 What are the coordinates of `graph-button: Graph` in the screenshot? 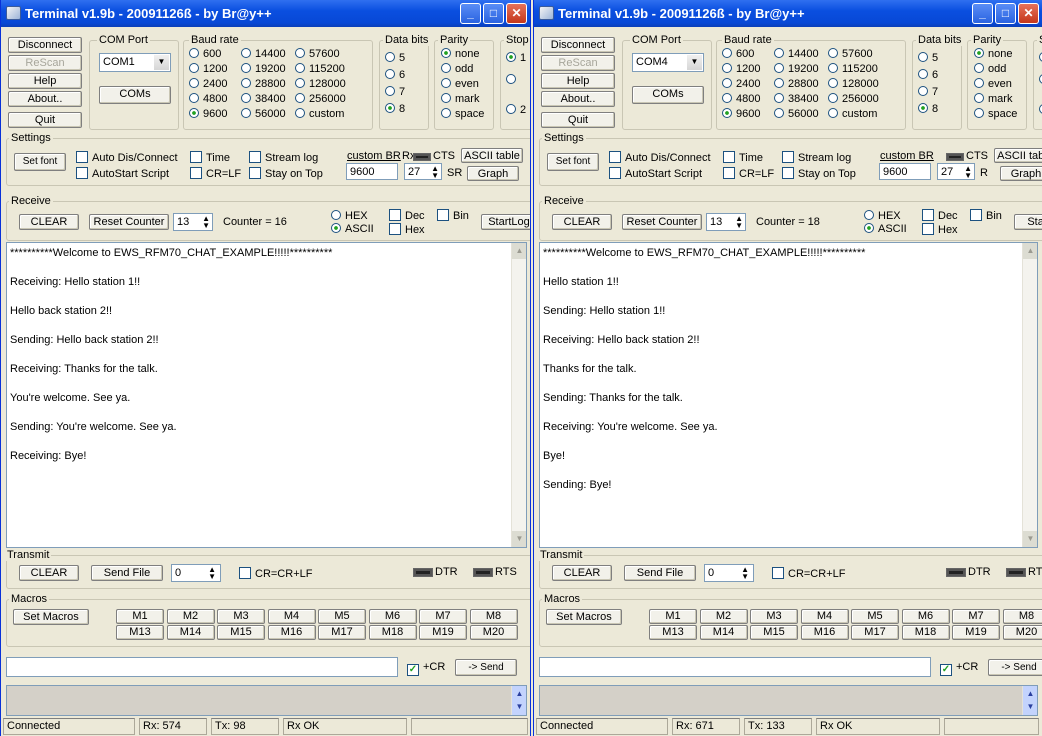 It's located at (493, 173).